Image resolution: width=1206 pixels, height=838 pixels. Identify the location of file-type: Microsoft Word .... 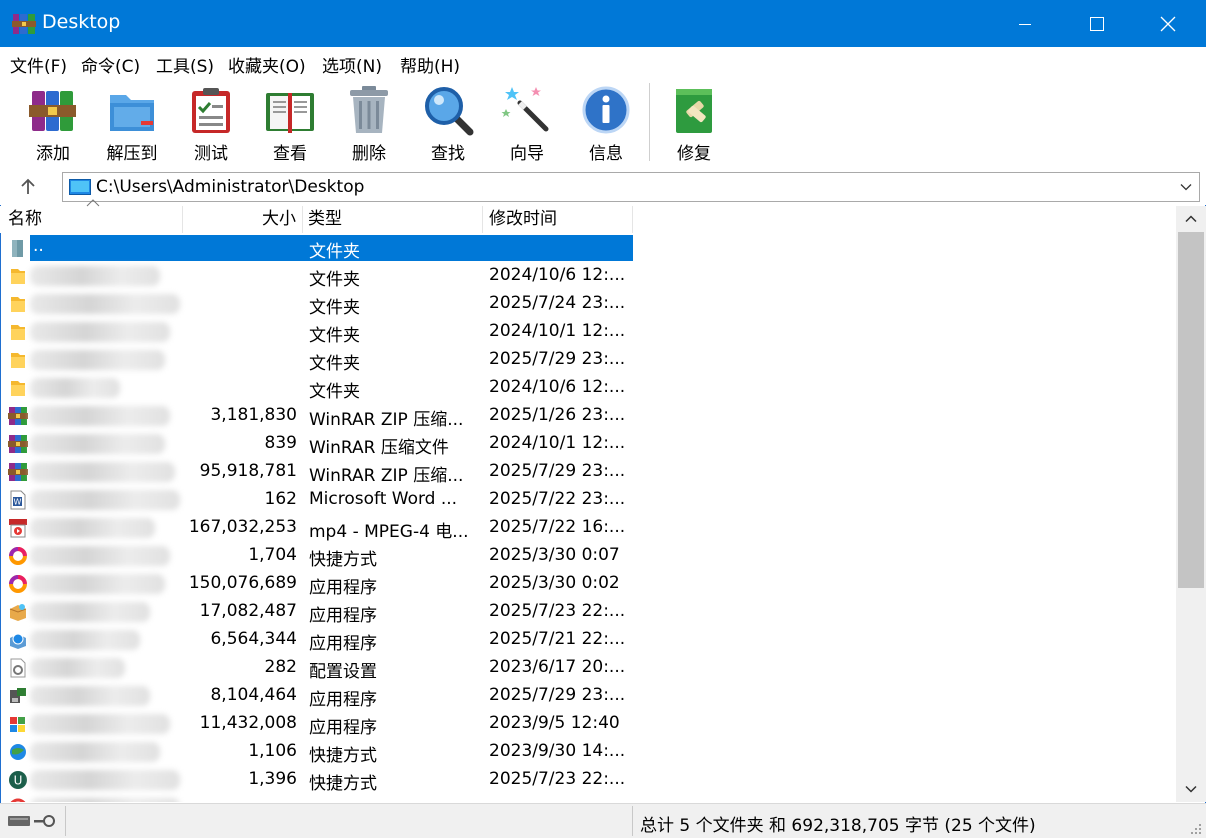
(383, 499).